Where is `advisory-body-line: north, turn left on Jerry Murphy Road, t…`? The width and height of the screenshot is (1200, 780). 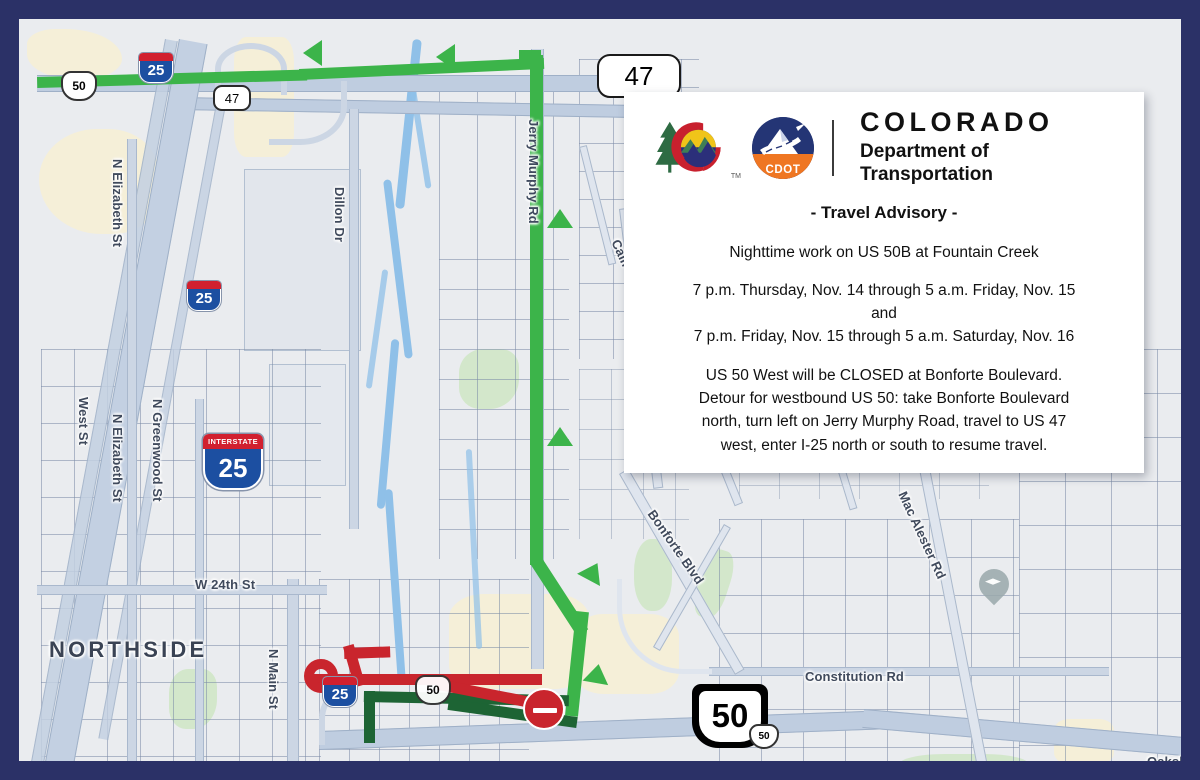 advisory-body-line: north, turn left on Jerry Murphy Road, t… is located at coordinates (884, 422).